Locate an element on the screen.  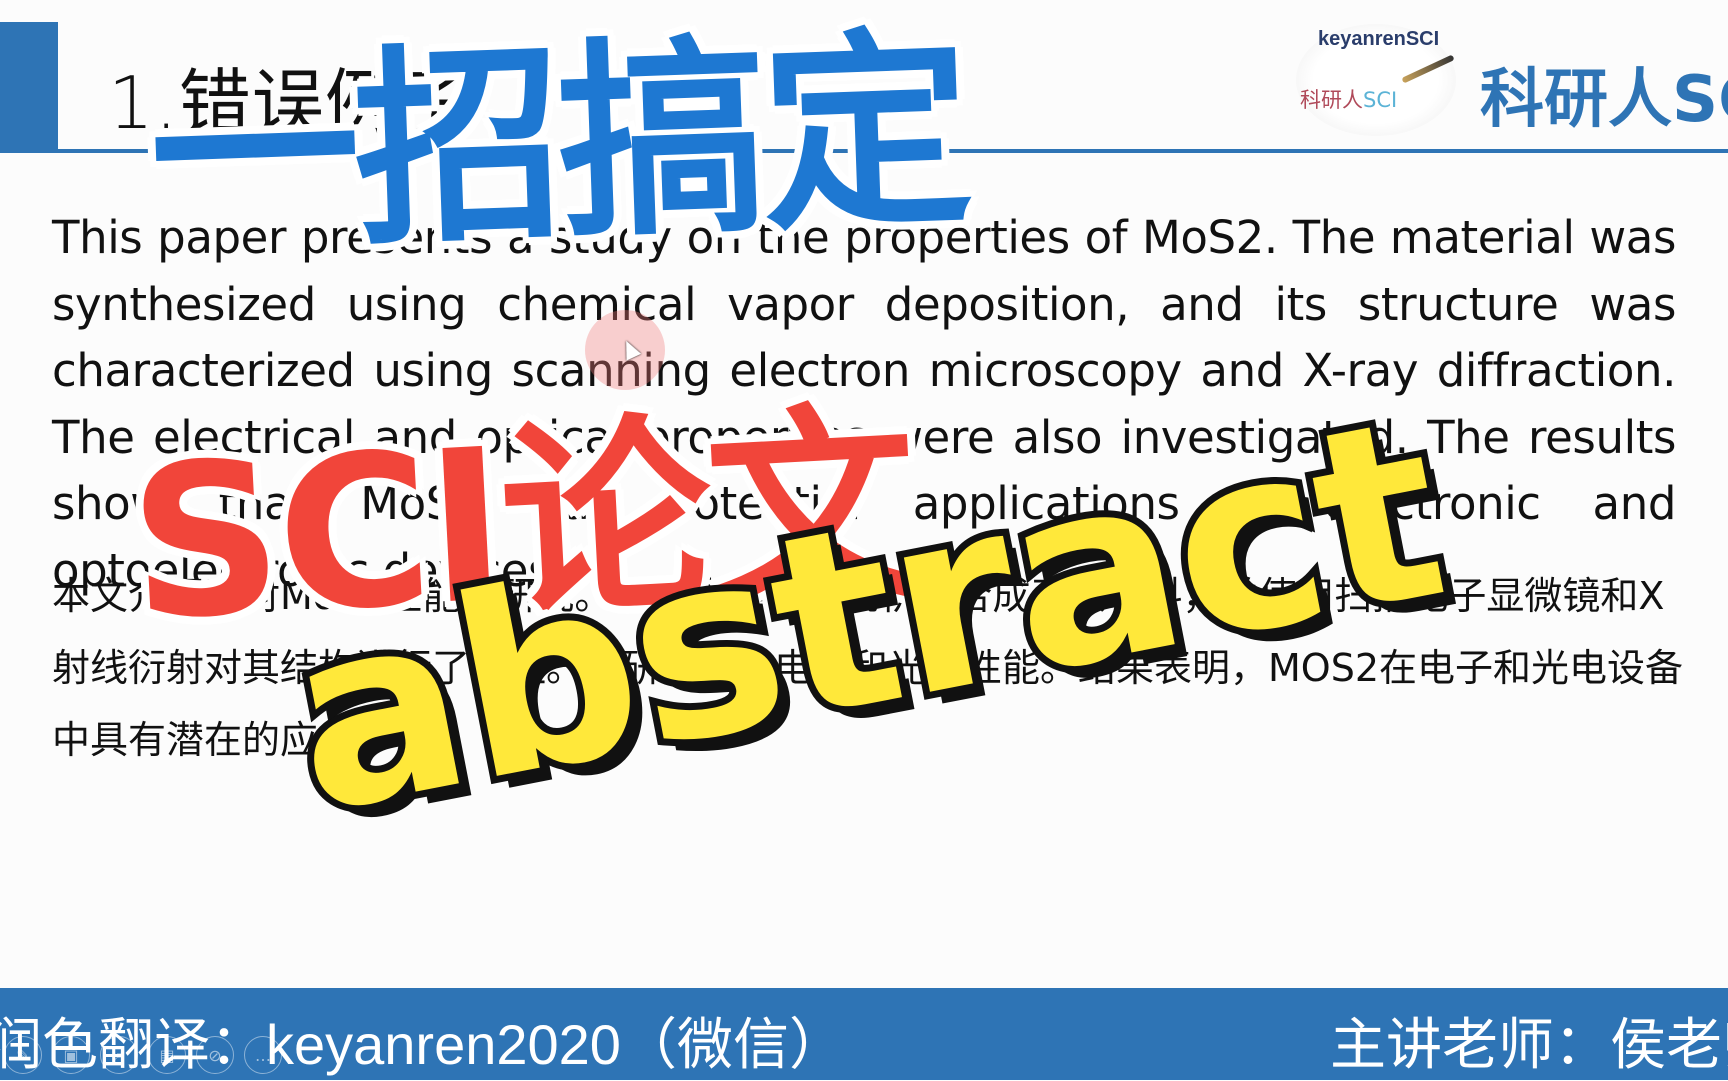
pen-tool-button: ✎ is located at coordinates (23, 1055).